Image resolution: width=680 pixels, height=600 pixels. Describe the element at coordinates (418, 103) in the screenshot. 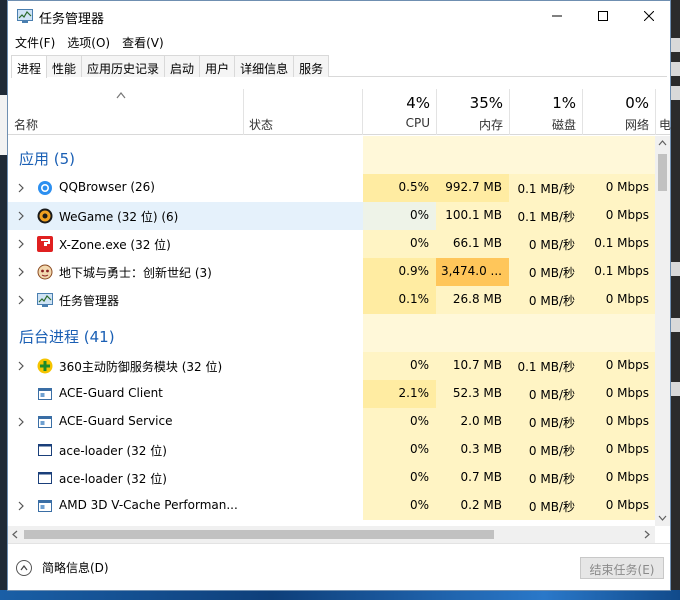

I see `cpu-percent: 4%` at that location.